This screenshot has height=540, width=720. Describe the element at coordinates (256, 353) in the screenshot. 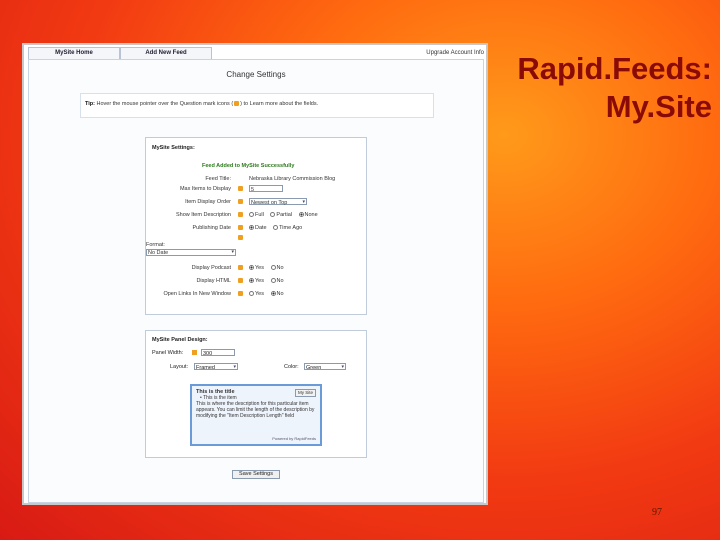

I see `panel-width-row: Panel Width: 300` at that location.